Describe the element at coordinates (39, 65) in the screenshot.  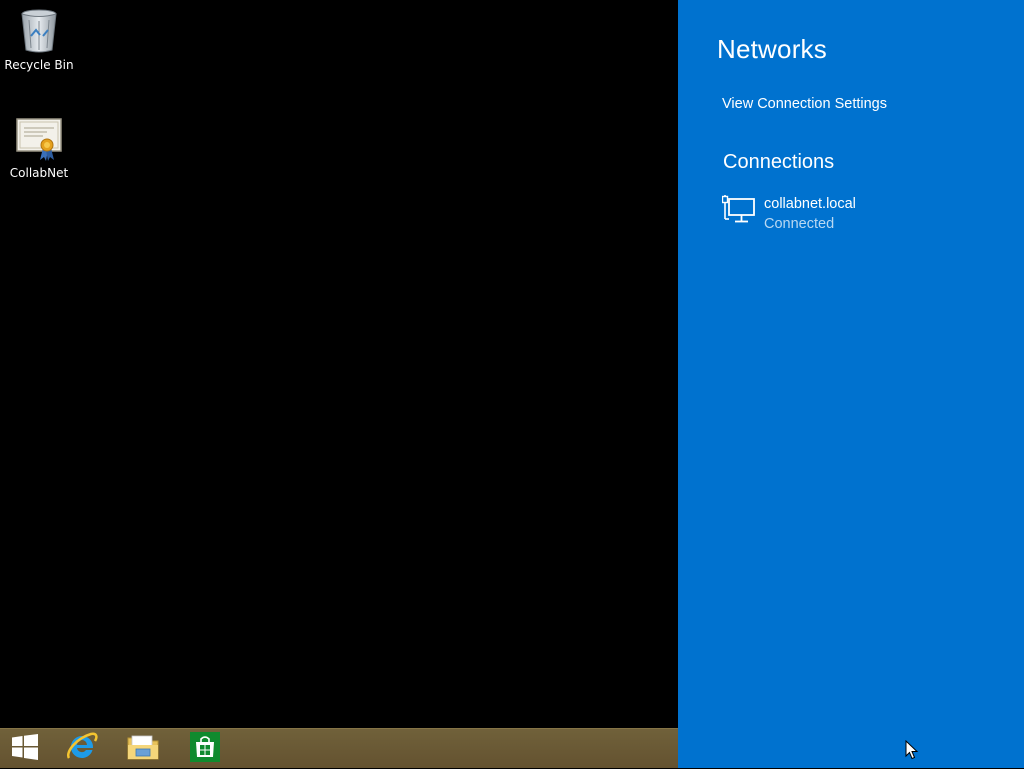
I see `desktop-icon-label: Recycle Bin` at that location.